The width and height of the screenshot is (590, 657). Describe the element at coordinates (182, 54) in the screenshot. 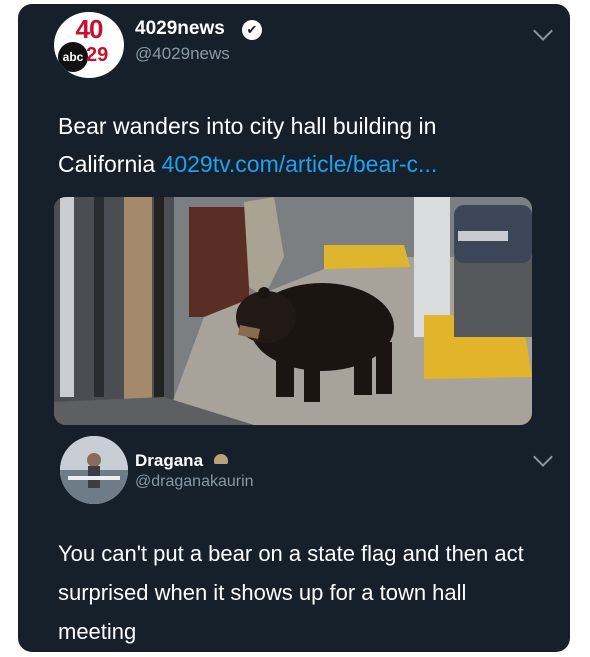

I see `user-handle: @4029news` at that location.